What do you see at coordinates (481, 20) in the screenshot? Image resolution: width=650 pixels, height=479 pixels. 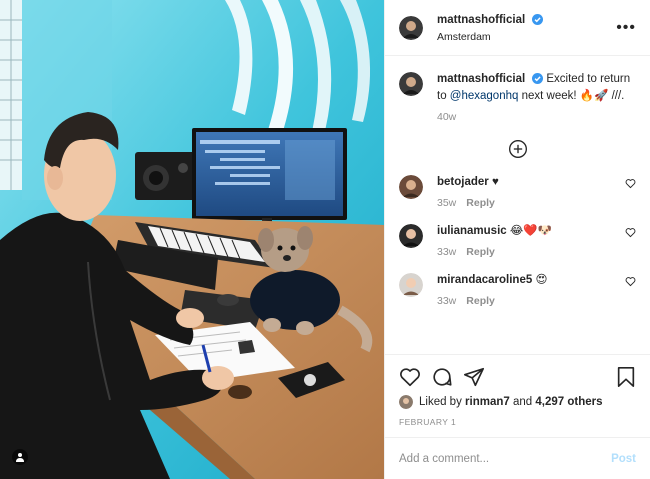 I see `header-username: mattnashofficial` at bounding box center [481, 20].